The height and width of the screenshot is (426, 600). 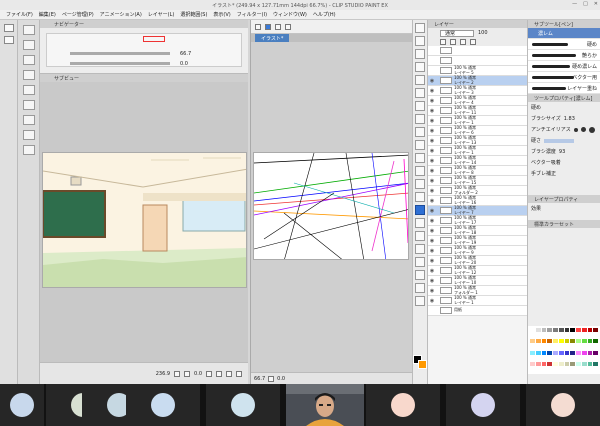 I want to click on webcam-tile, so click(x=325, y=405).